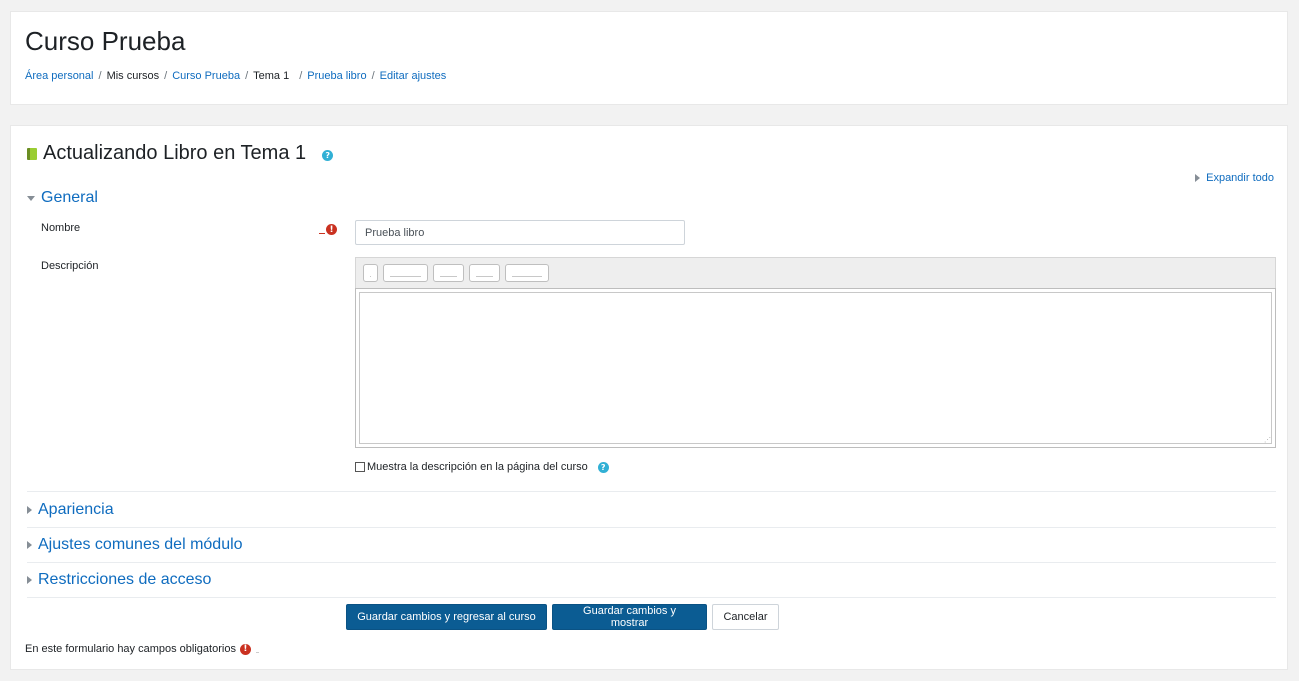  Describe the element at coordinates (336, 76) in the screenshot. I see `breadcrumb-prueba-libro: Prueba libro` at that location.